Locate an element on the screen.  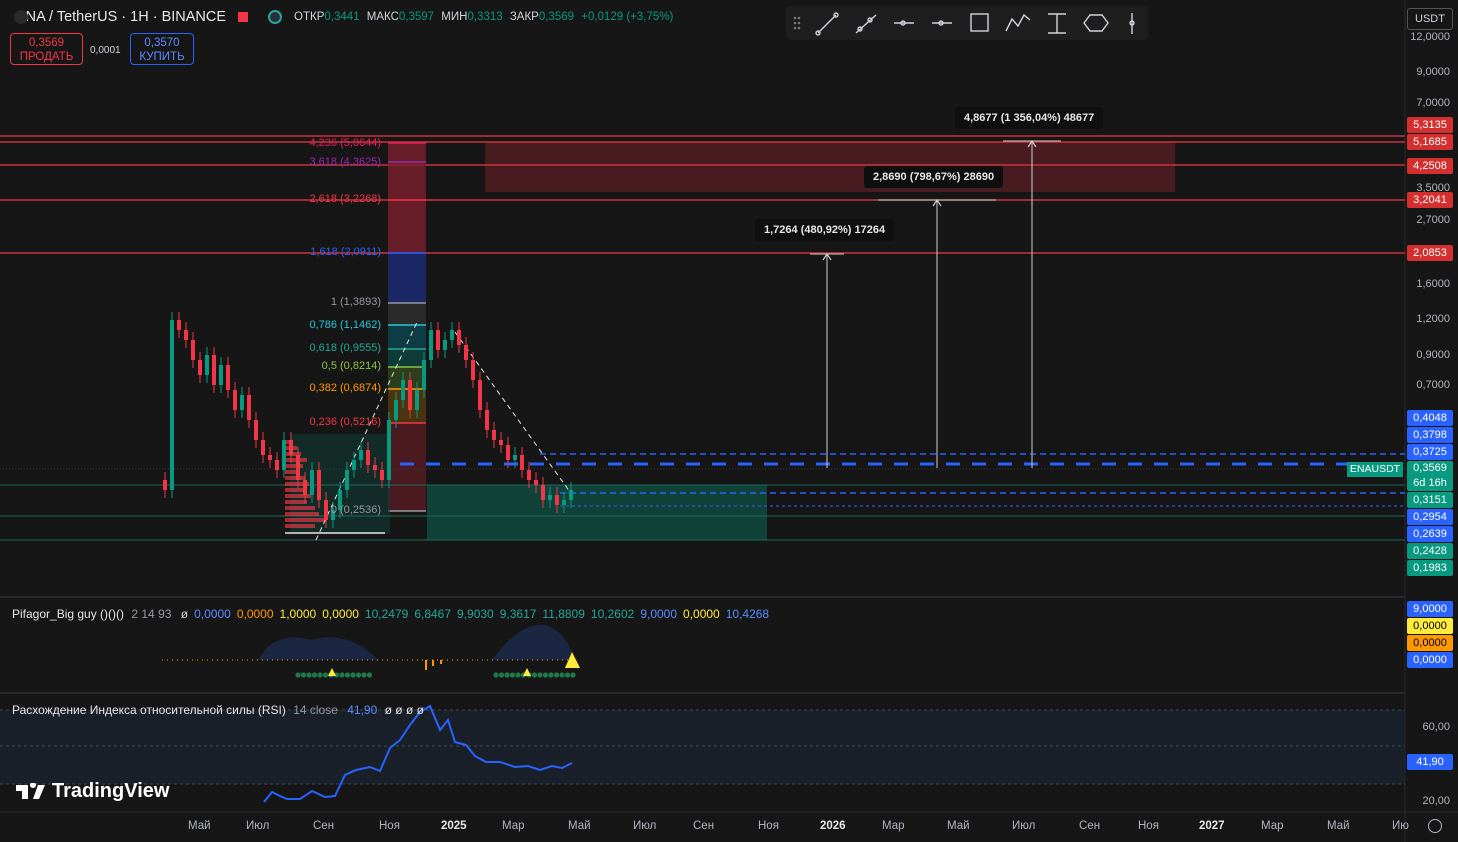
sell-button: 0,3569 ПРОДАТЬ is located at coordinates (46, 49).